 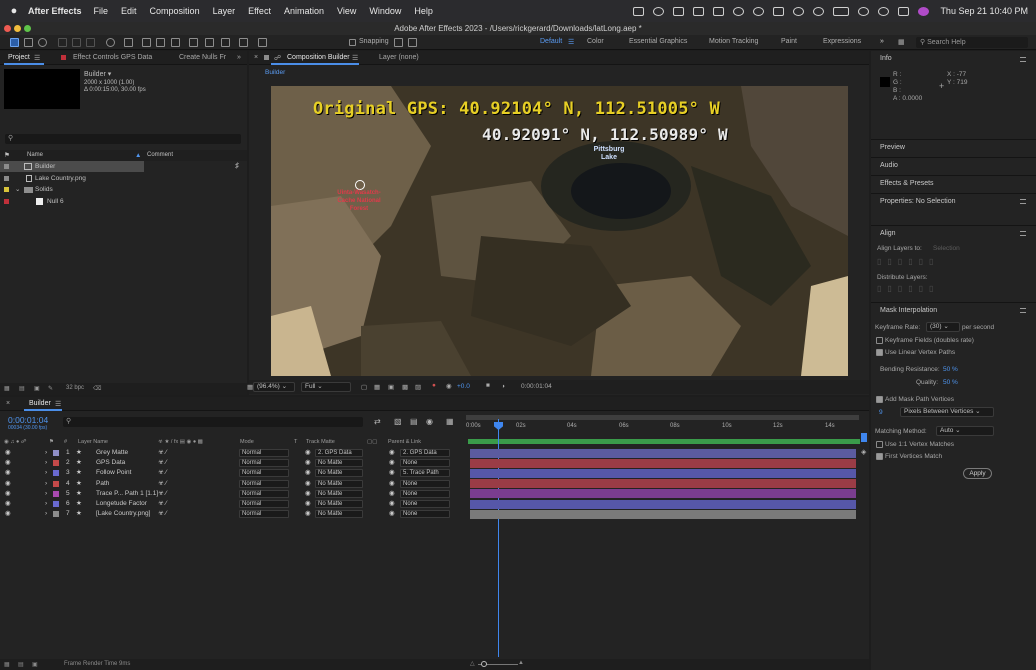 I want to click on menu-window: Window, so click(x=385, y=11).